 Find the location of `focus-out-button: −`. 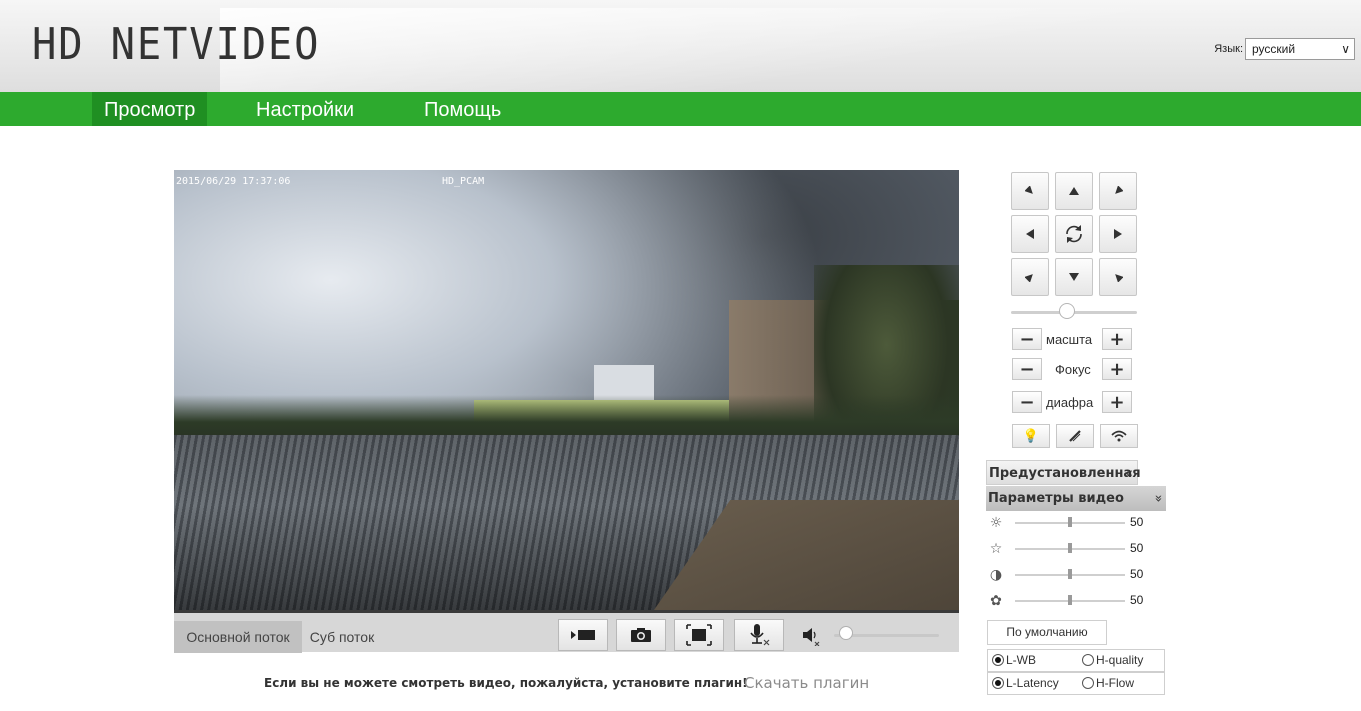

focus-out-button: − is located at coordinates (1027, 369).